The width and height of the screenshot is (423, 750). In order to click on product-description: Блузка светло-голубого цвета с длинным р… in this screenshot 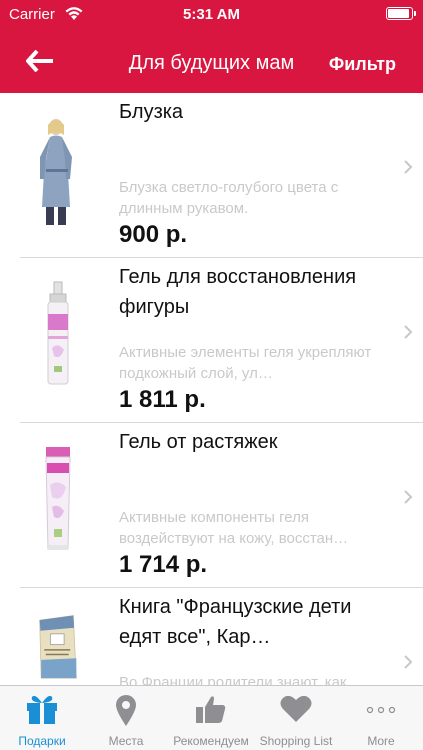, I will do `click(229, 198)`.